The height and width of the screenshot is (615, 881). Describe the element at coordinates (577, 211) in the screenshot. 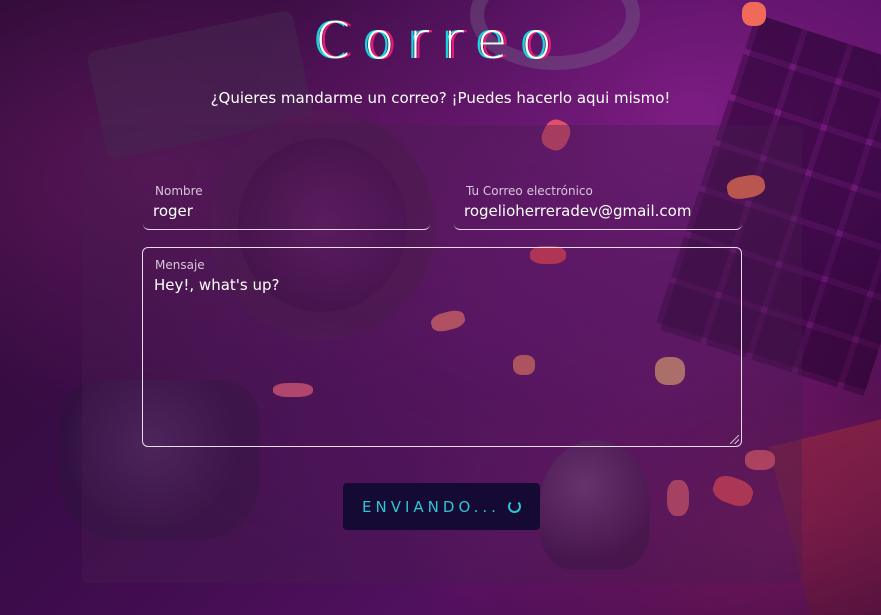

I see `email-field-value: rogelioherreradev@gmail.com` at that location.